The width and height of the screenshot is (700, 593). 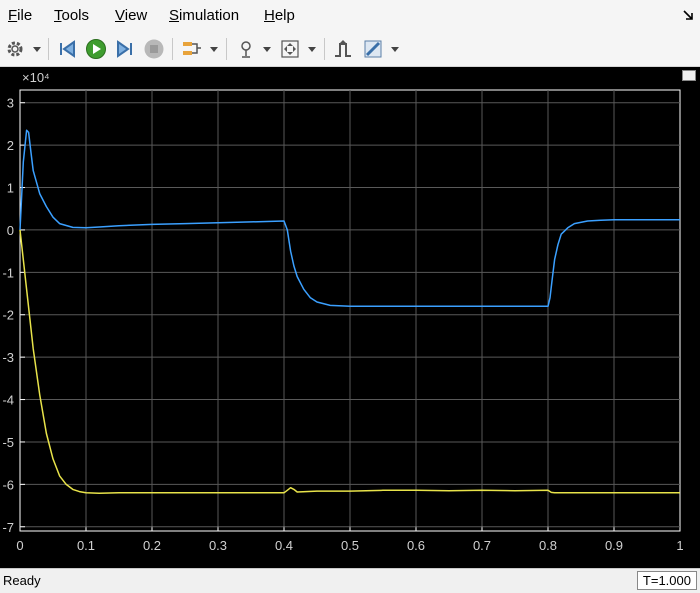 I want to click on gear-icon, so click(x=15, y=49).